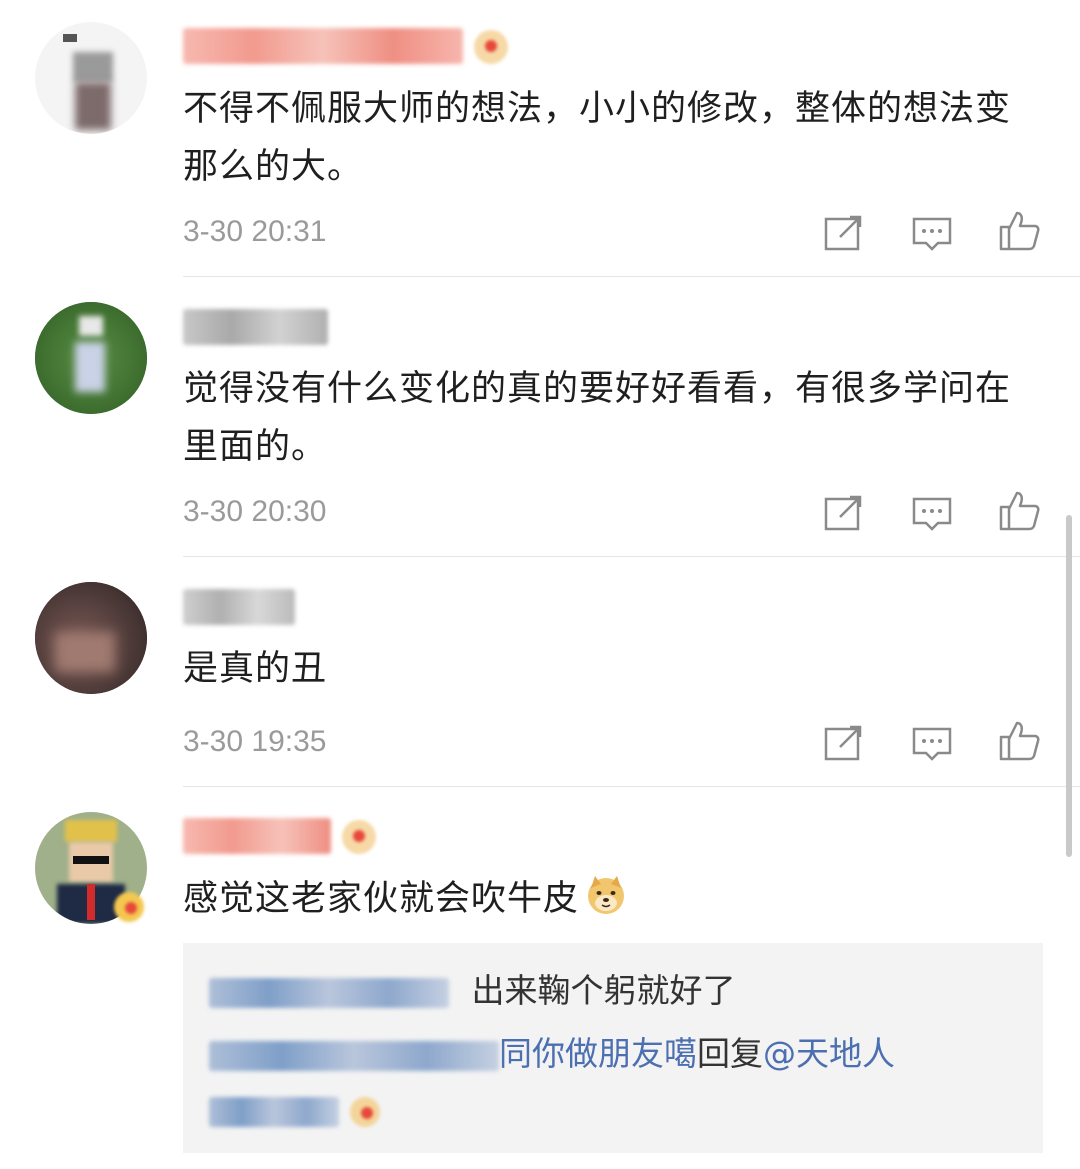 This screenshot has width=1080, height=1169. What do you see at coordinates (255, 669) in the screenshot?
I see `comment-text: 是真的丑` at bounding box center [255, 669].